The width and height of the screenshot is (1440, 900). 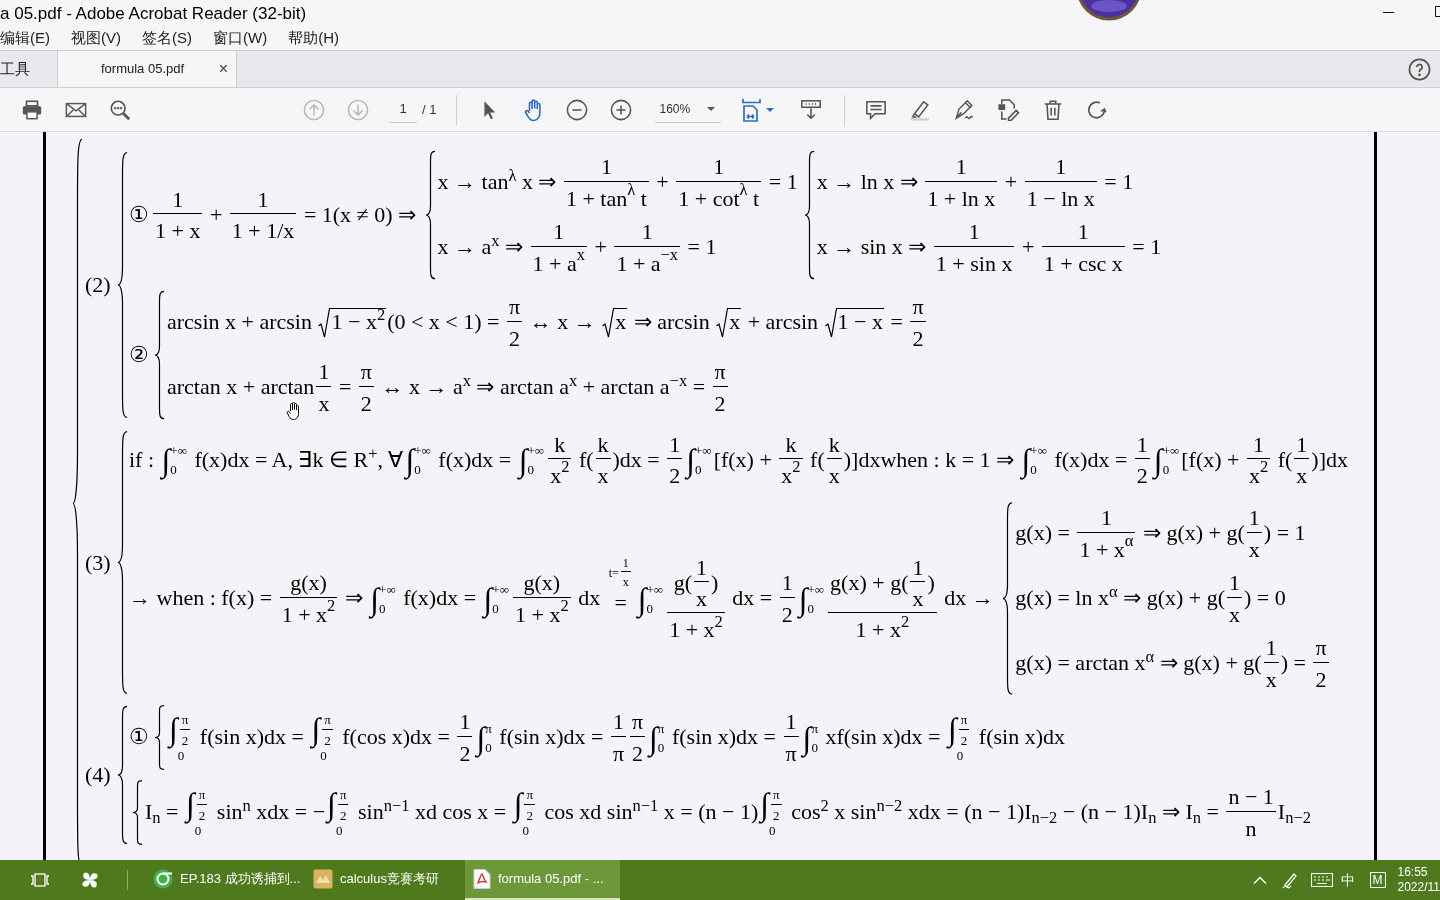 I want to click on page-count: / 1, so click(x=429, y=109).